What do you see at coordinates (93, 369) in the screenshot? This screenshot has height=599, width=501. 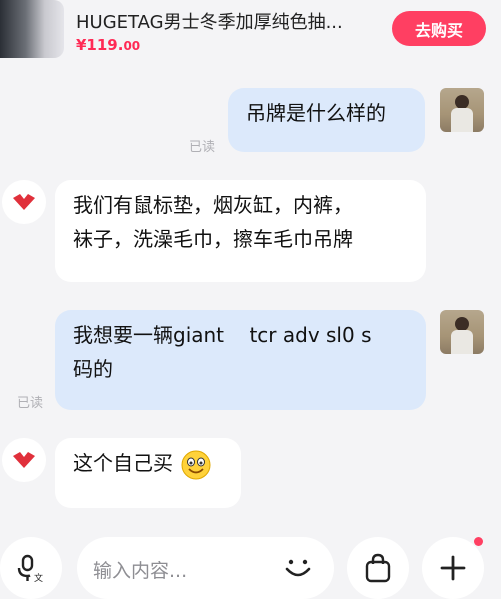 I see `message-line: 码的` at bounding box center [93, 369].